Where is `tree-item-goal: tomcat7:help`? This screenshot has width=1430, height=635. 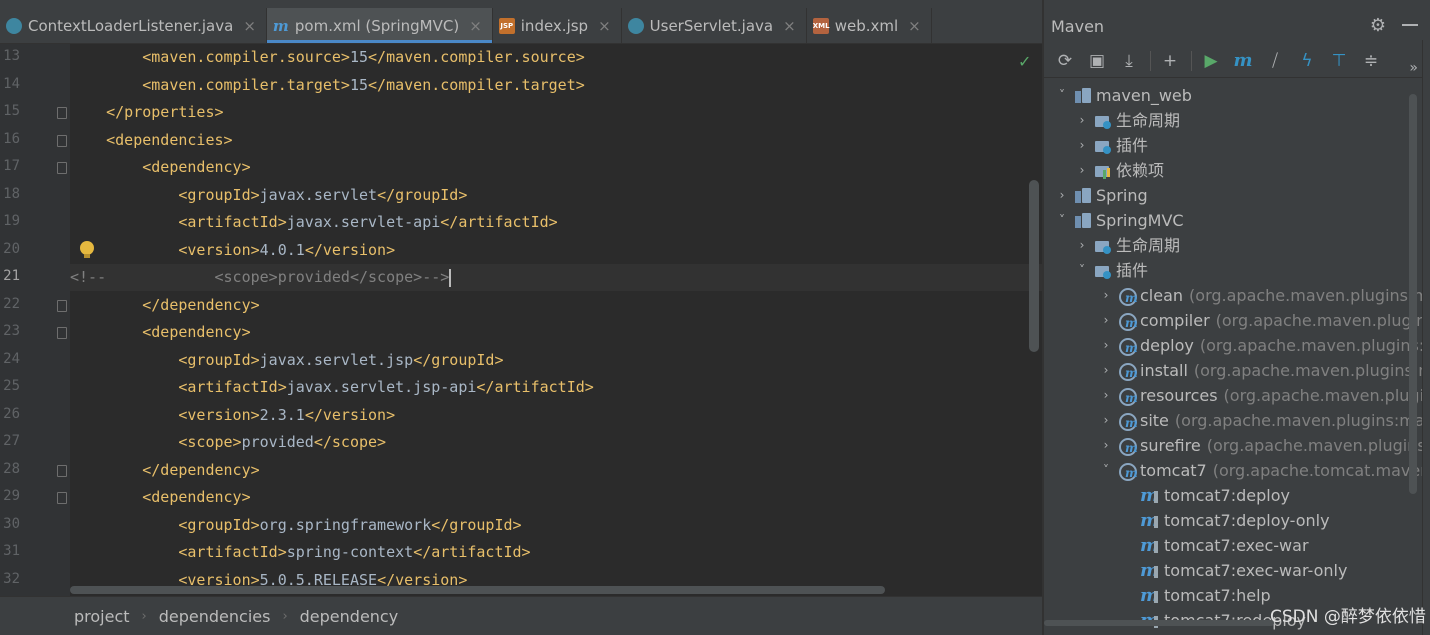
tree-item-goal: tomcat7:help is located at coordinates (1205, 595).